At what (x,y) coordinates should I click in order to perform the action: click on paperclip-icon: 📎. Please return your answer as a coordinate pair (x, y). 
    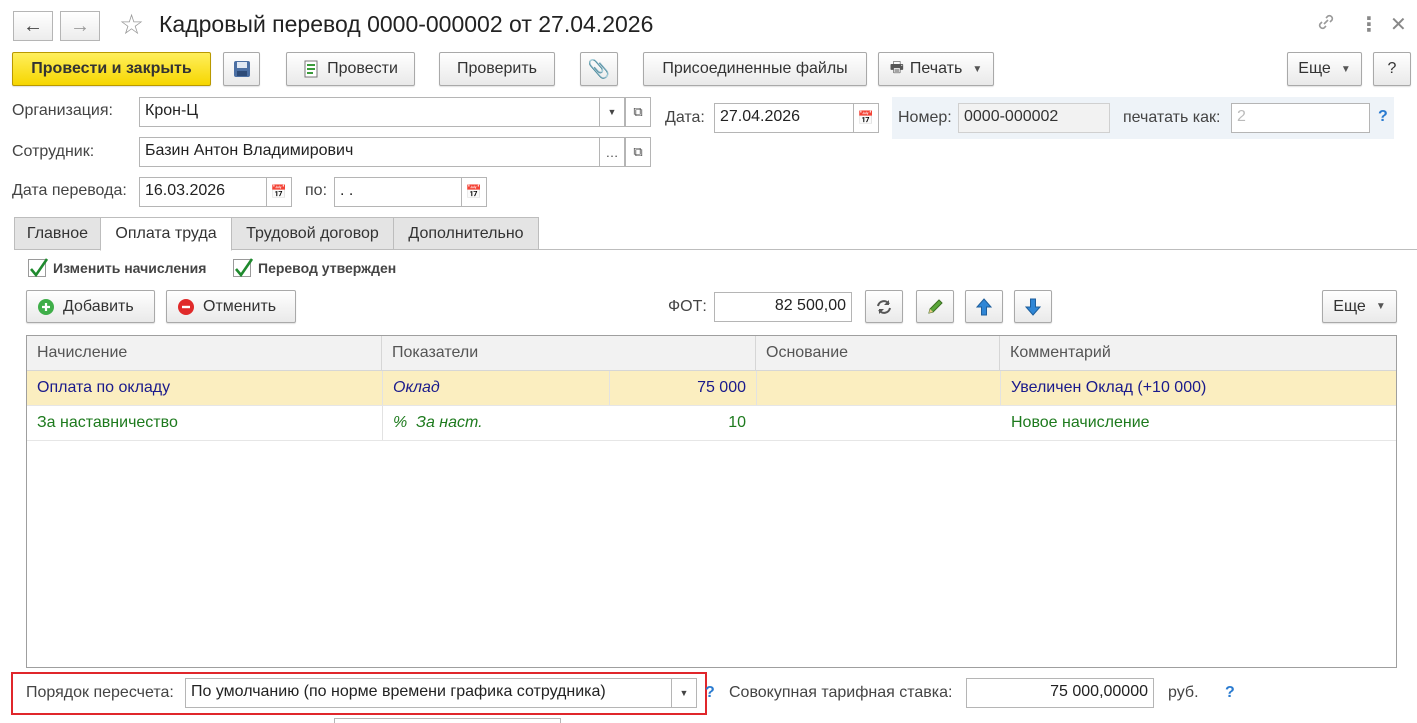
    Looking at the image, I should click on (599, 68).